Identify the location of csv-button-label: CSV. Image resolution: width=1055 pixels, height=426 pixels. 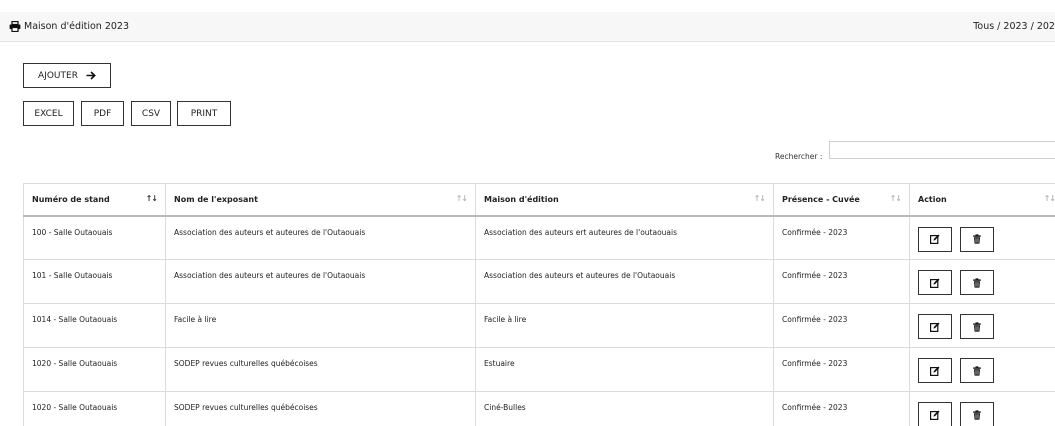
(151, 113).